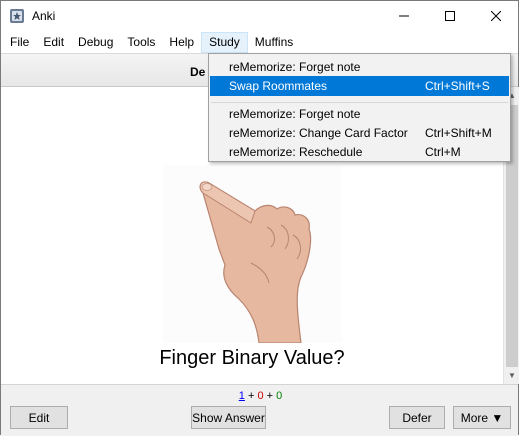  Describe the element at coordinates (44, 16) in the screenshot. I see `window-title: Anki` at that location.